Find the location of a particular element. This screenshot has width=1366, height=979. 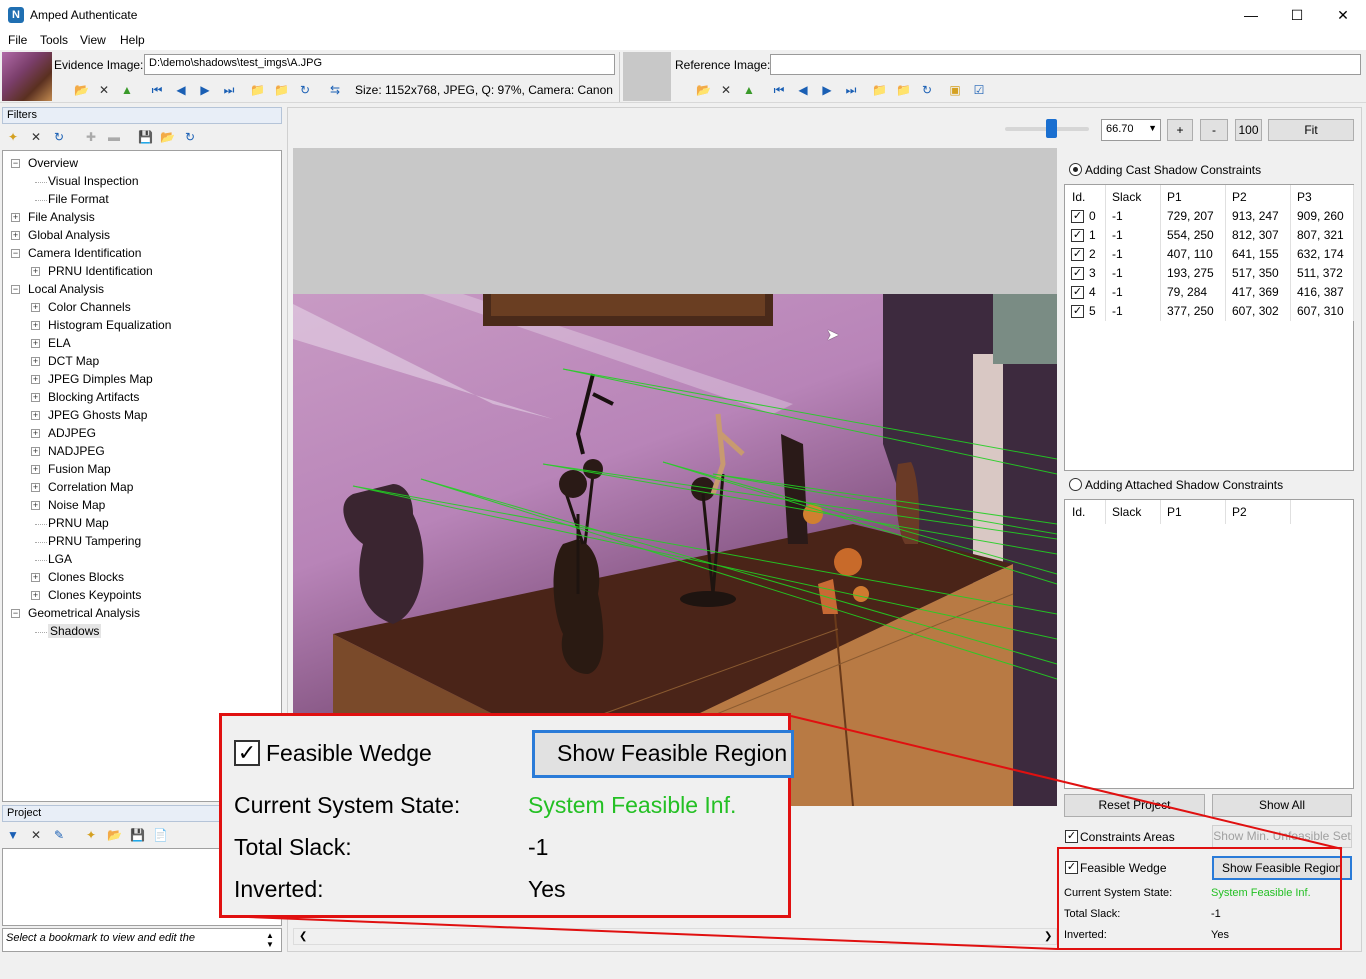

zoom-inverted-value: Yes is located at coordinates (547, 889).